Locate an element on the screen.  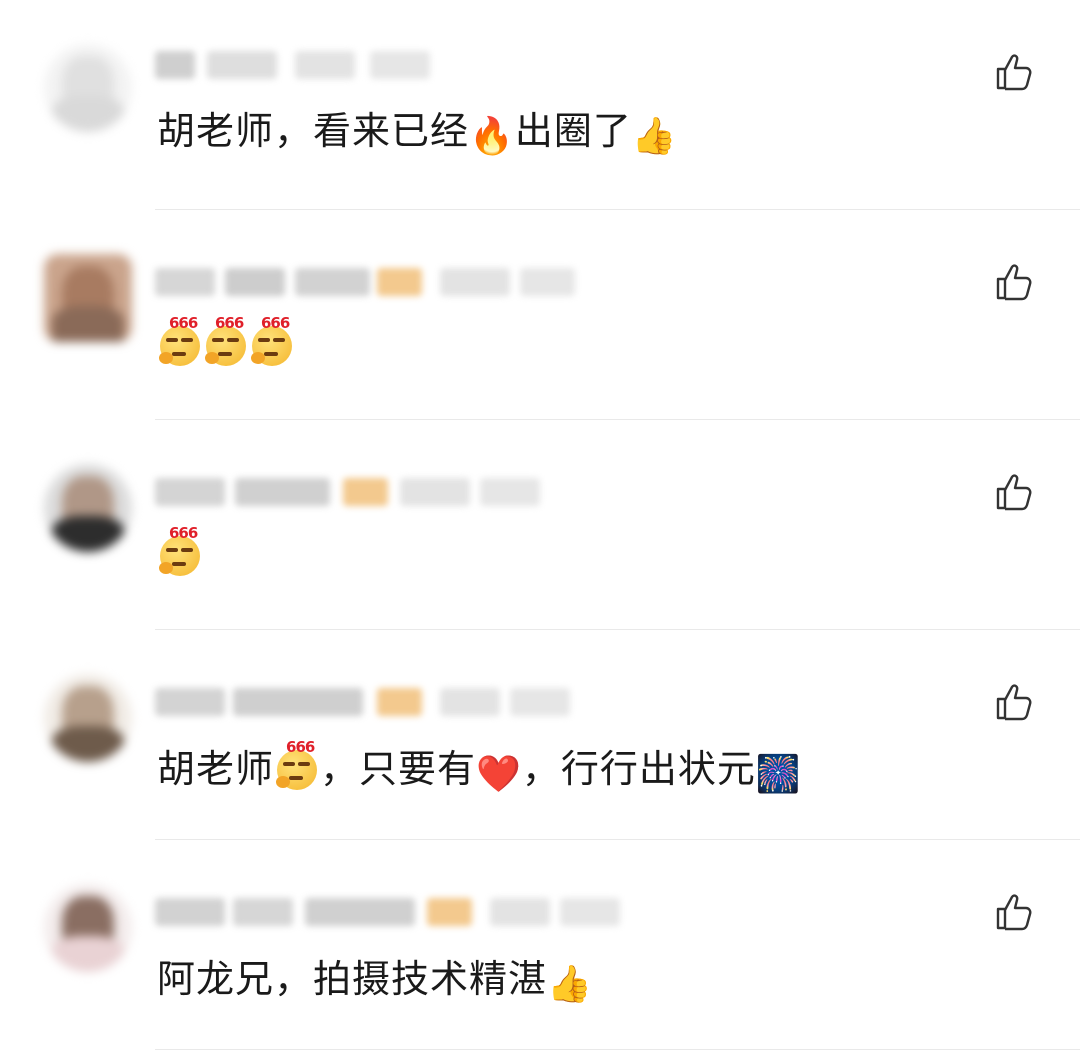
comment-text: 阿龙兄，拍摄技术精湛👍 is located at coordinates (375, 981).